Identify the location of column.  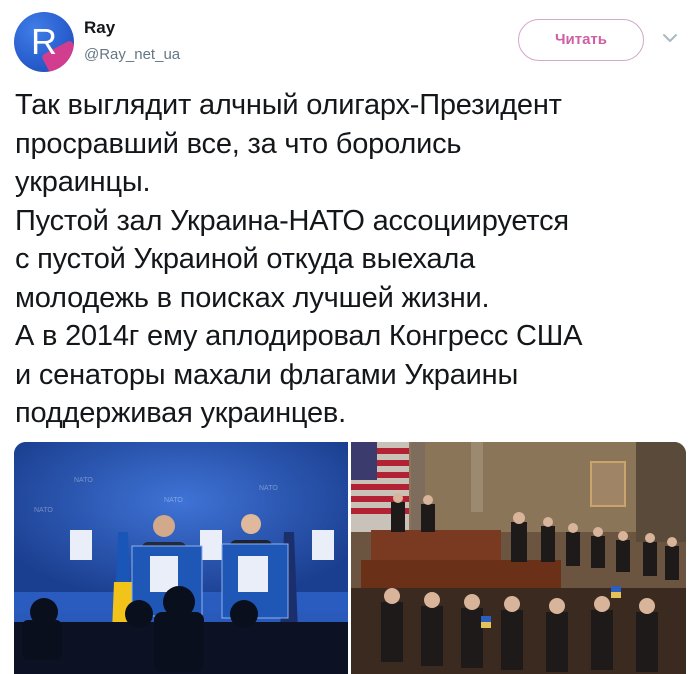
(477, 477).